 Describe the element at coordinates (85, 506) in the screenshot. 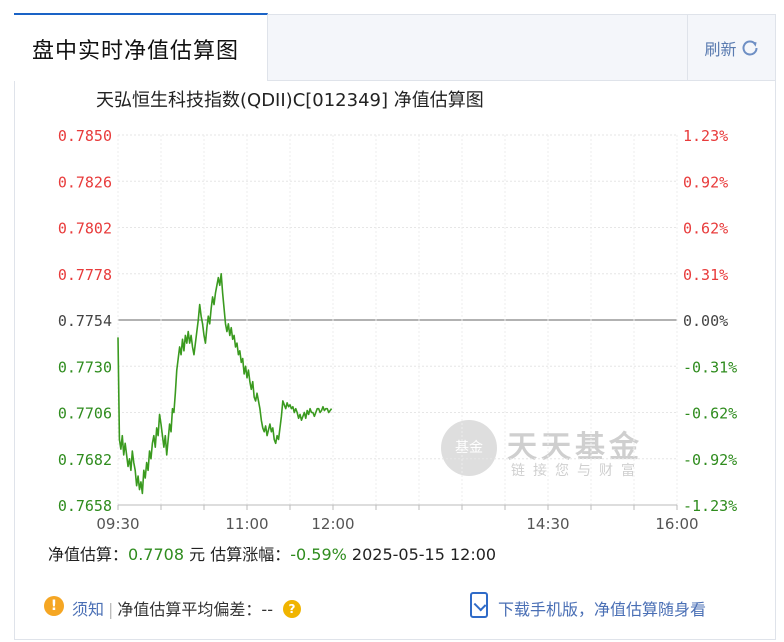

I see `y-tick-left: 0.7658` at that location.